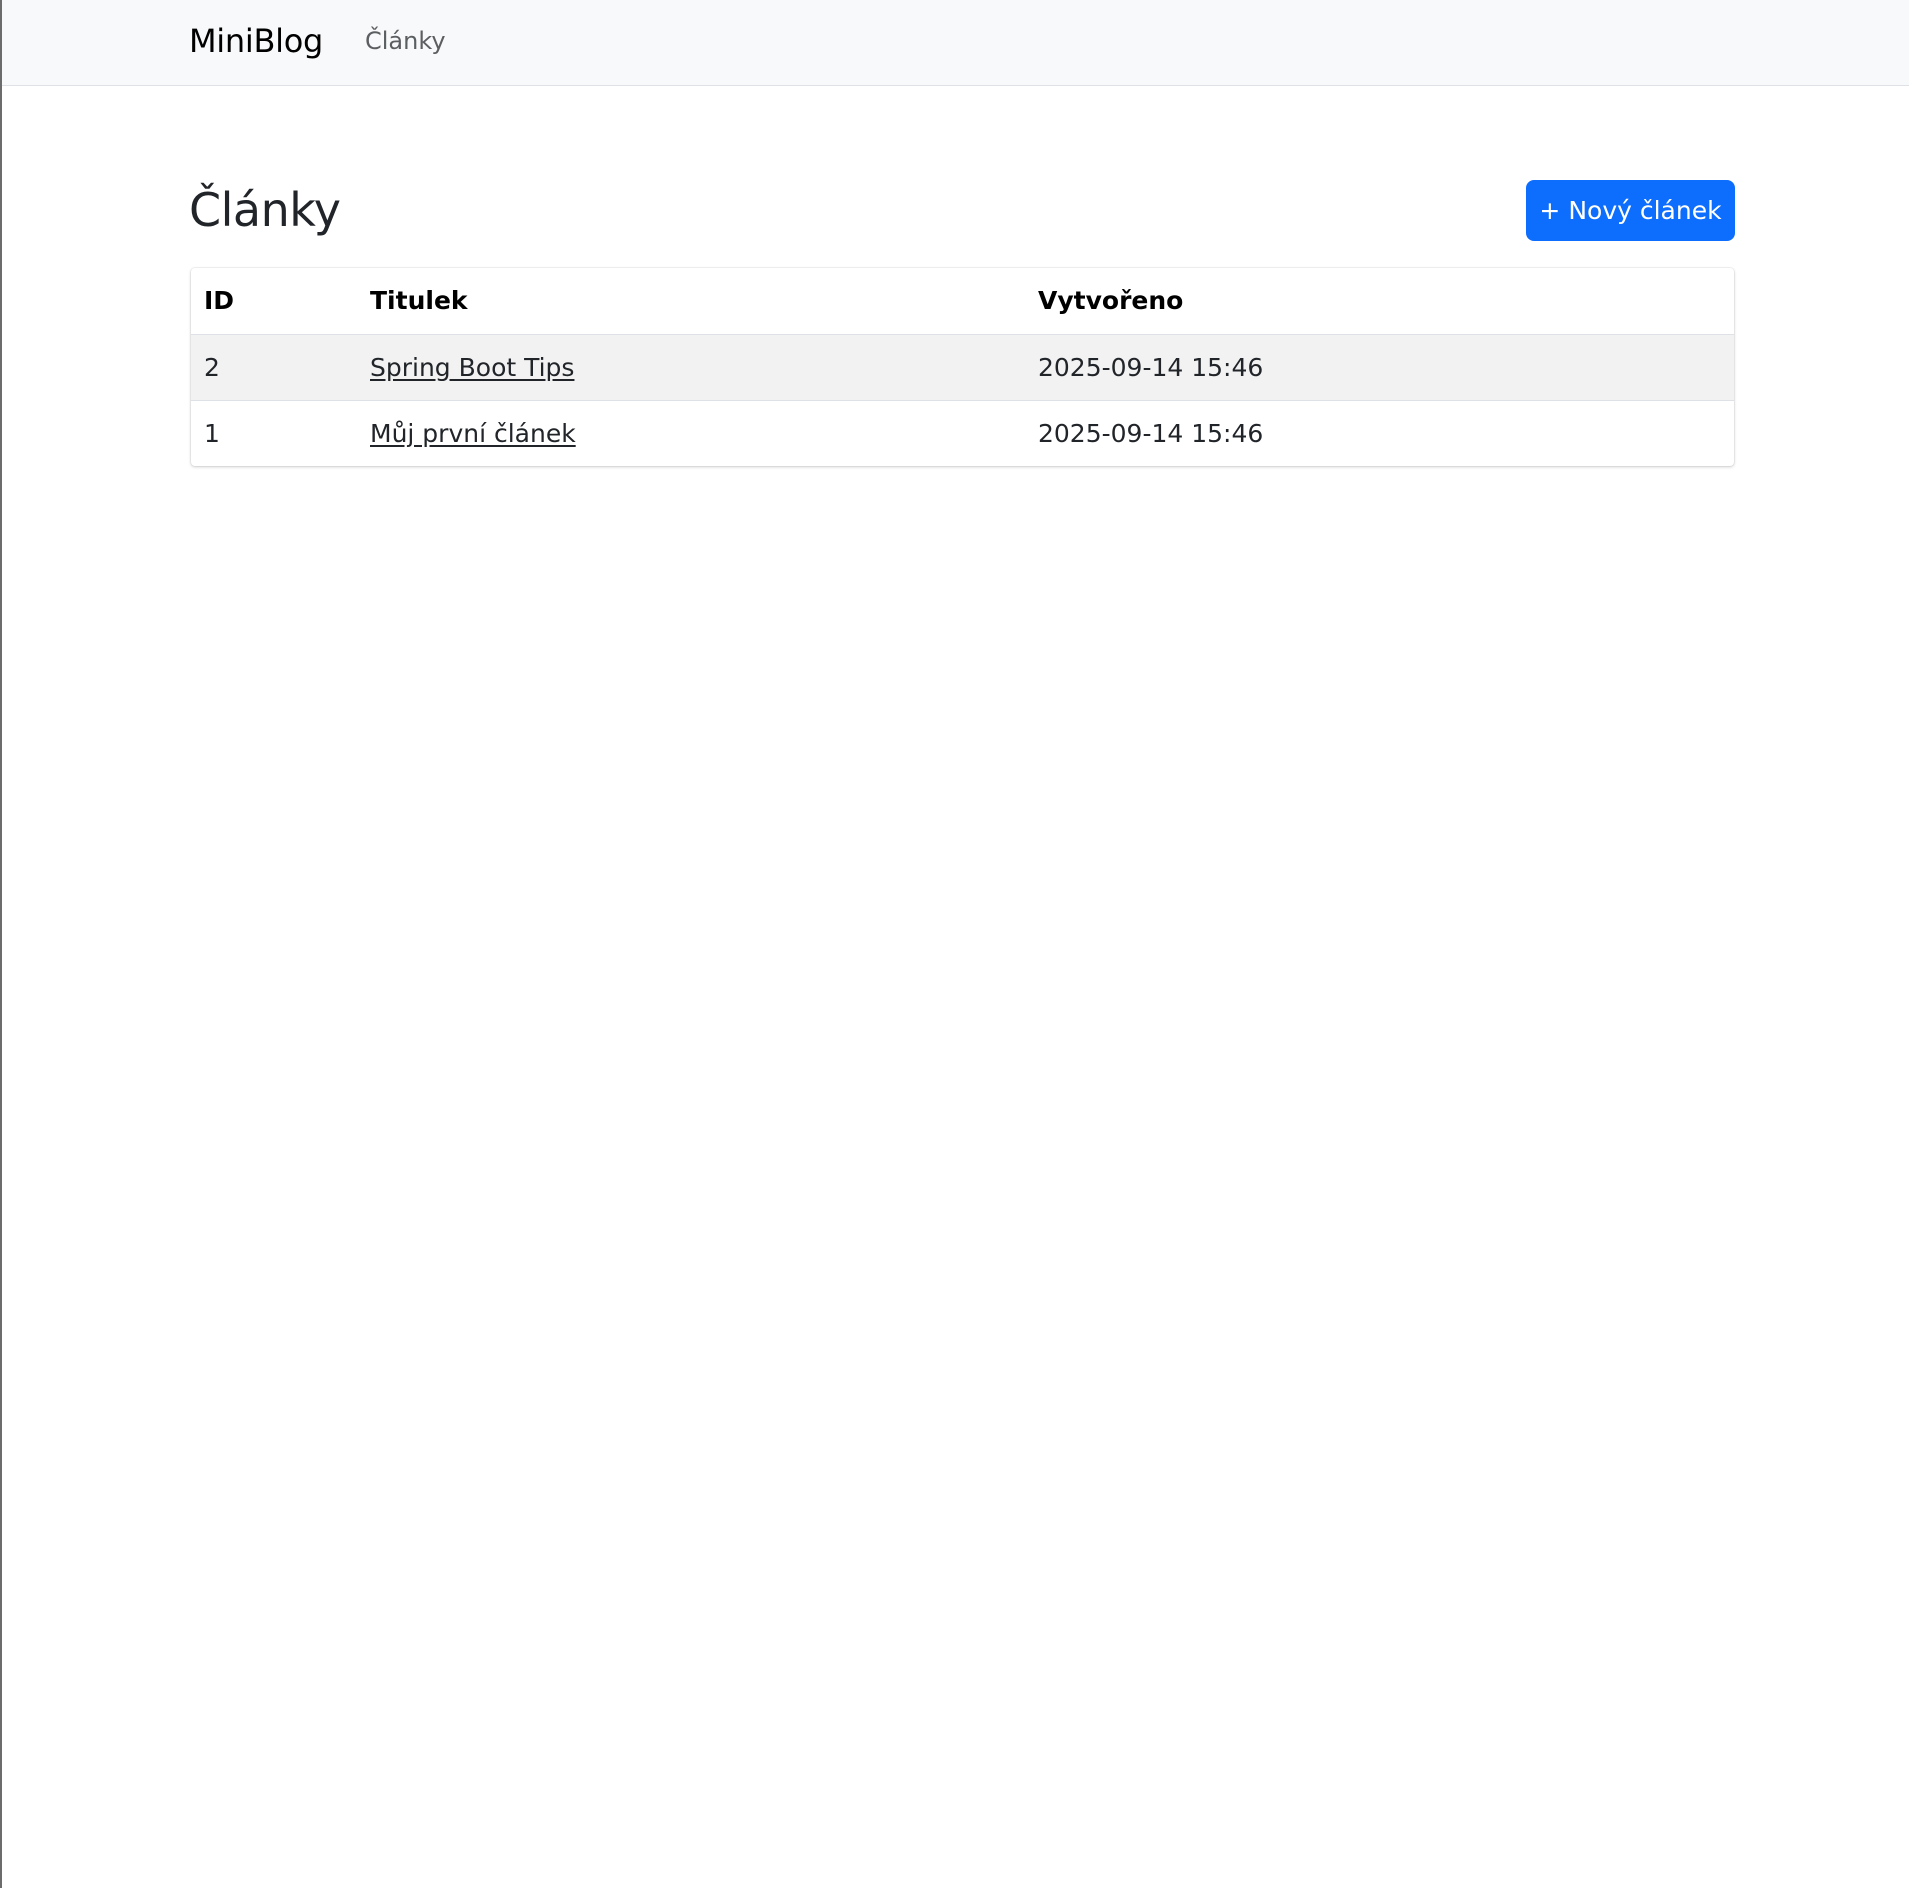  I want to click on table-row: 2 Spring Boot Tips 2025-09-14 15:46, so click(962, 367).